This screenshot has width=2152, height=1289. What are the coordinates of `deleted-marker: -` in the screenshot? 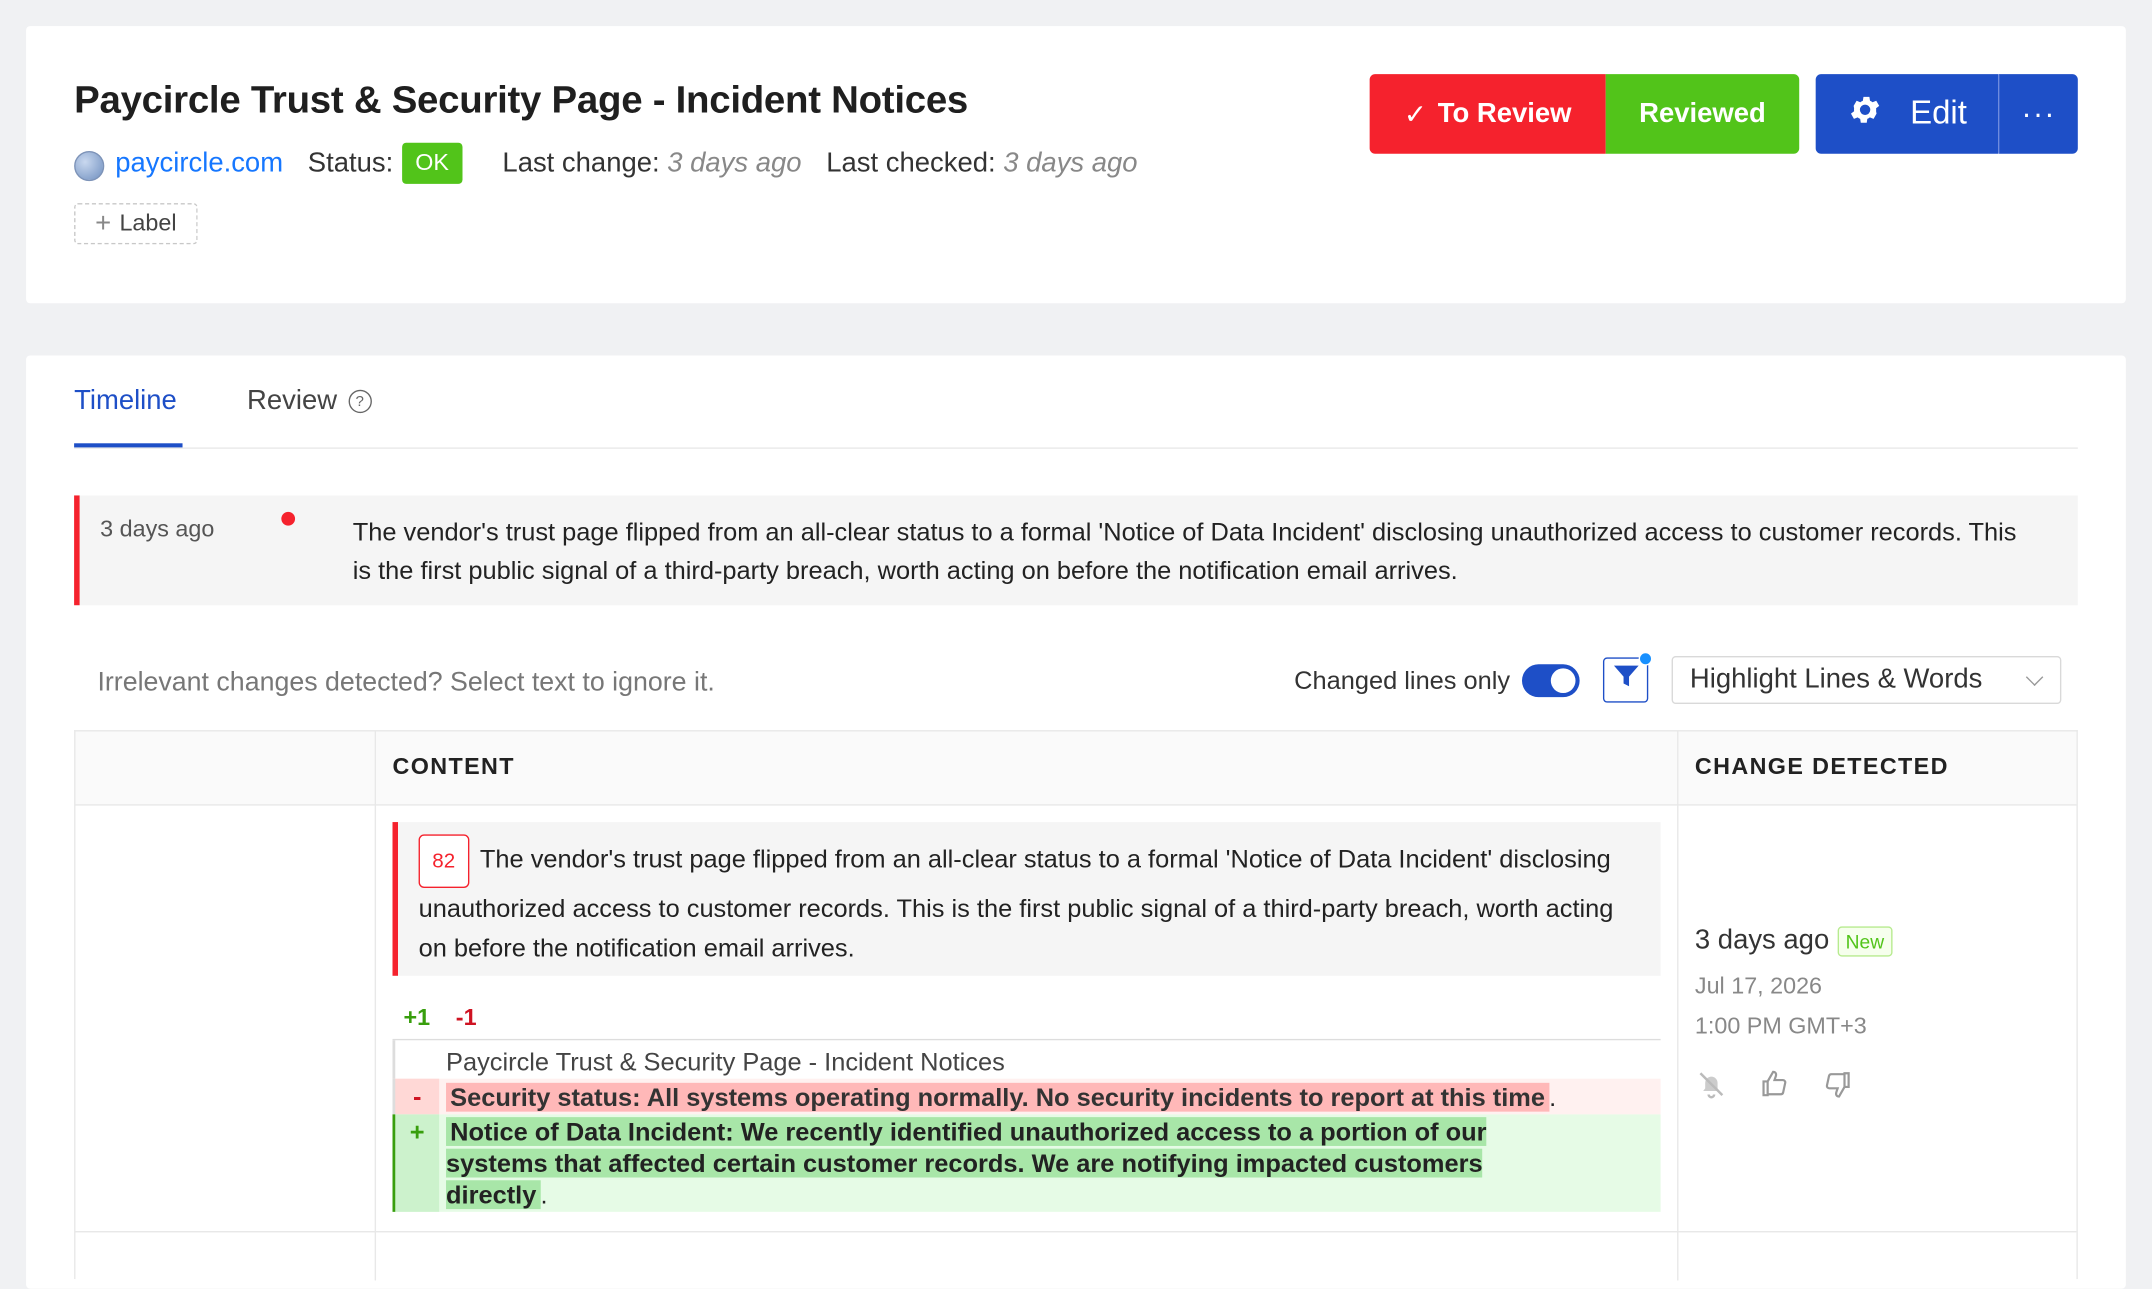 It's located at (416, 1096).